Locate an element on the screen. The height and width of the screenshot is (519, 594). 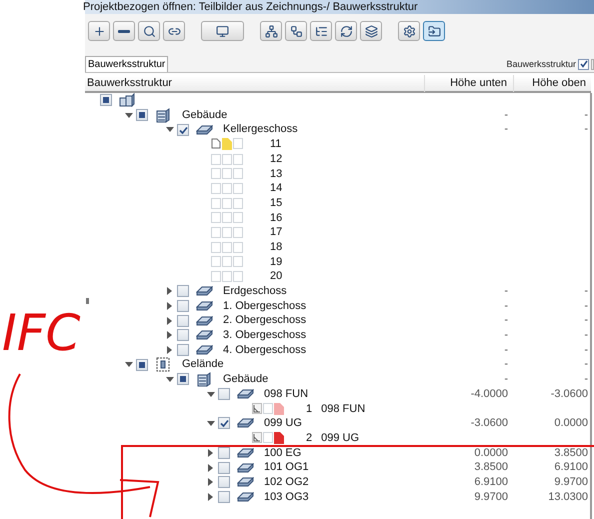
sheet-label: 20 is located at coordinates (276, 276).